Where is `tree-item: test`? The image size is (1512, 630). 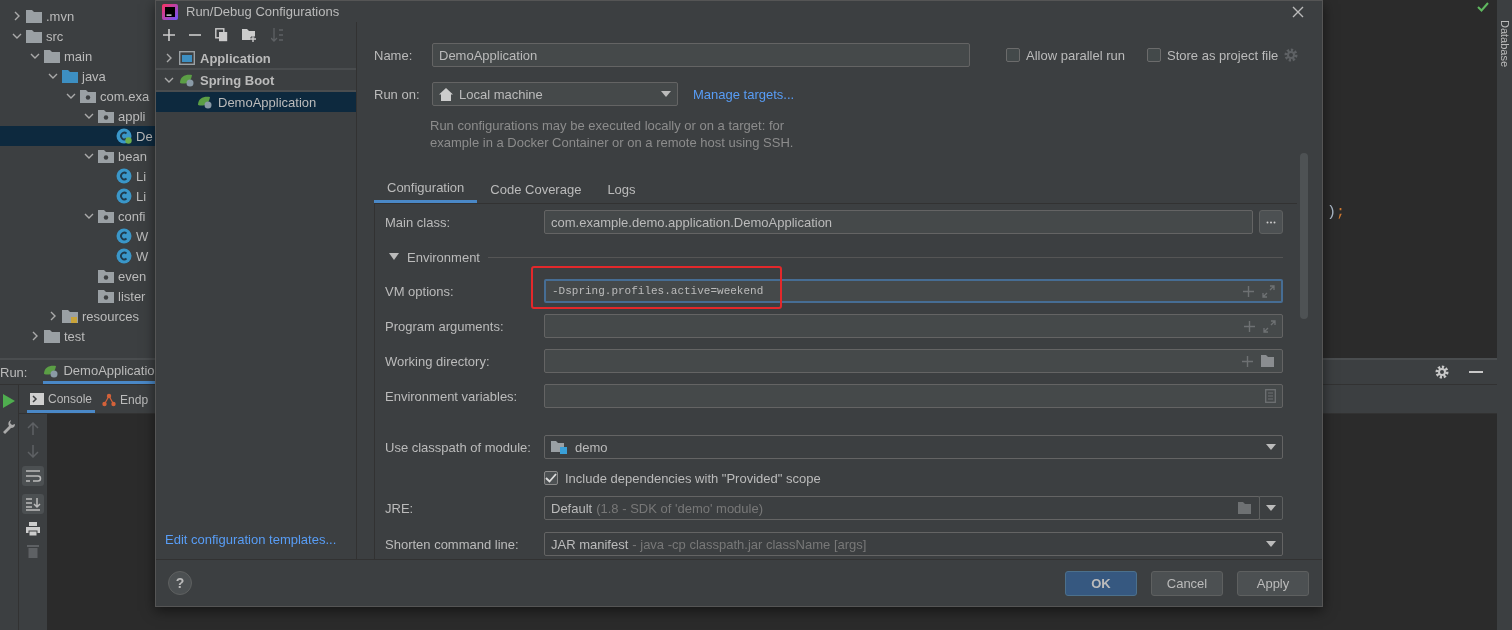 tree-item: test is located at coordinates (77, 336).